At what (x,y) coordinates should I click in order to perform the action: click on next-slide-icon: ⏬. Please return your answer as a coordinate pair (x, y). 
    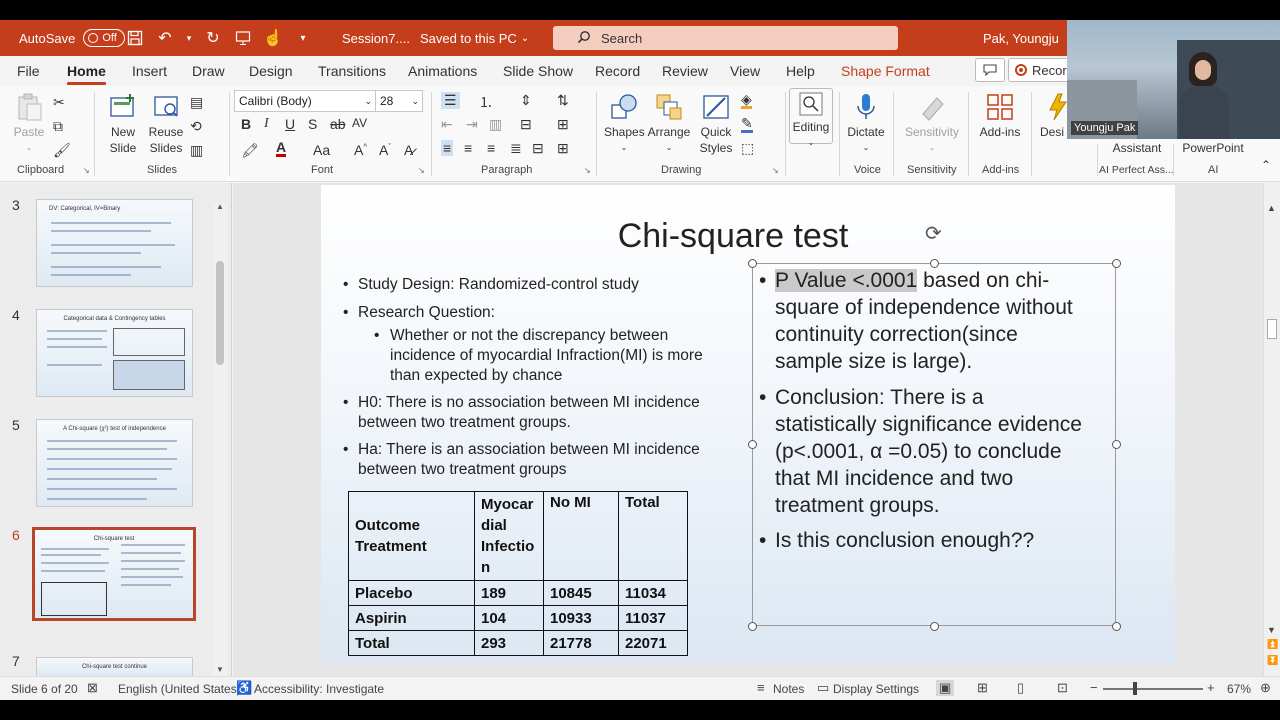
    Looking at the image, I should click on (1272, 660).